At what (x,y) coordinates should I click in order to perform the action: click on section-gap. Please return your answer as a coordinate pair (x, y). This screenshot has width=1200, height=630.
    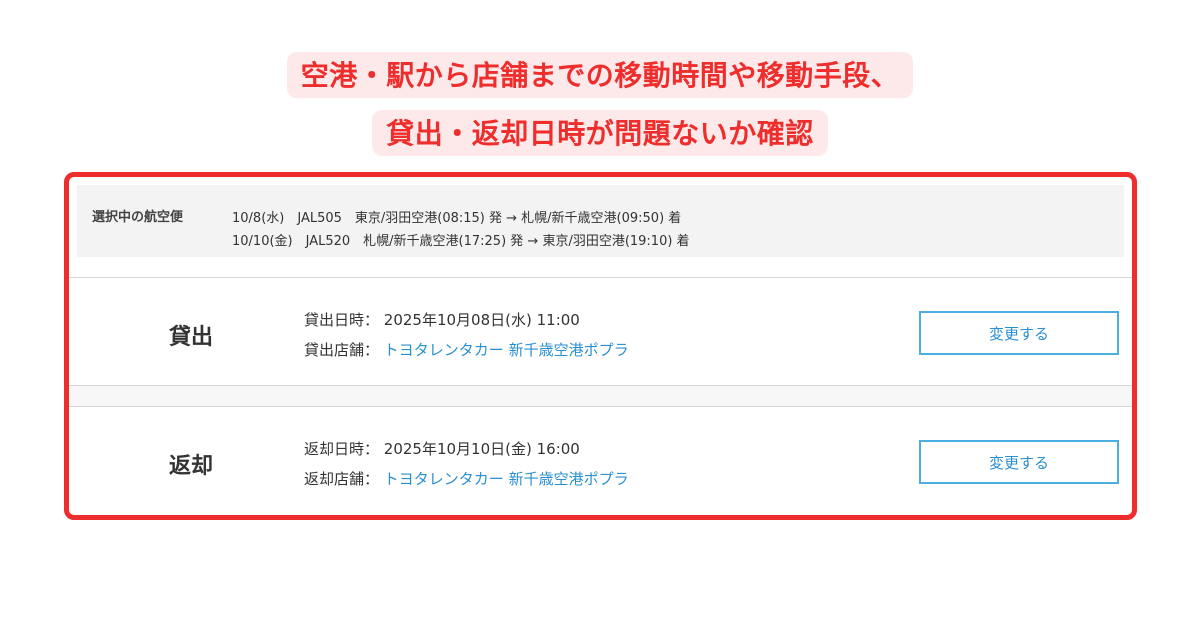
    Looking at the image, I should click on (600, 396).